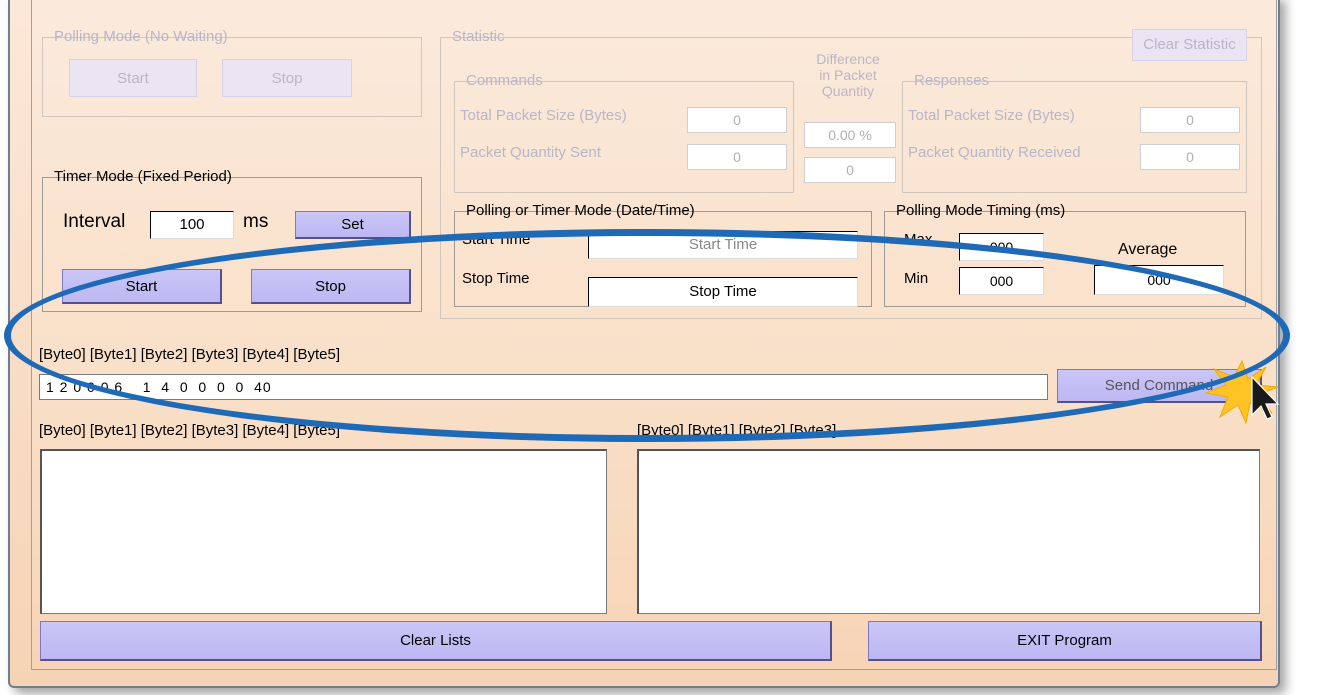  I want to click on timer-stop-button: Stop, so click(331, 286).